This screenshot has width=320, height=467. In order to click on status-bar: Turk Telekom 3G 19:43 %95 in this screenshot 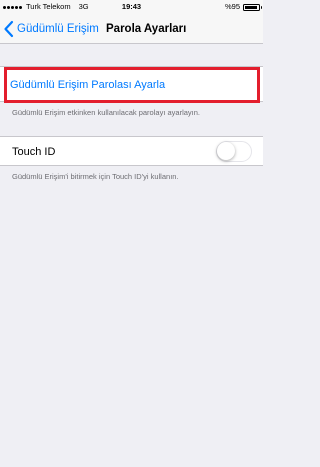, I will do `click(131, 7)`.